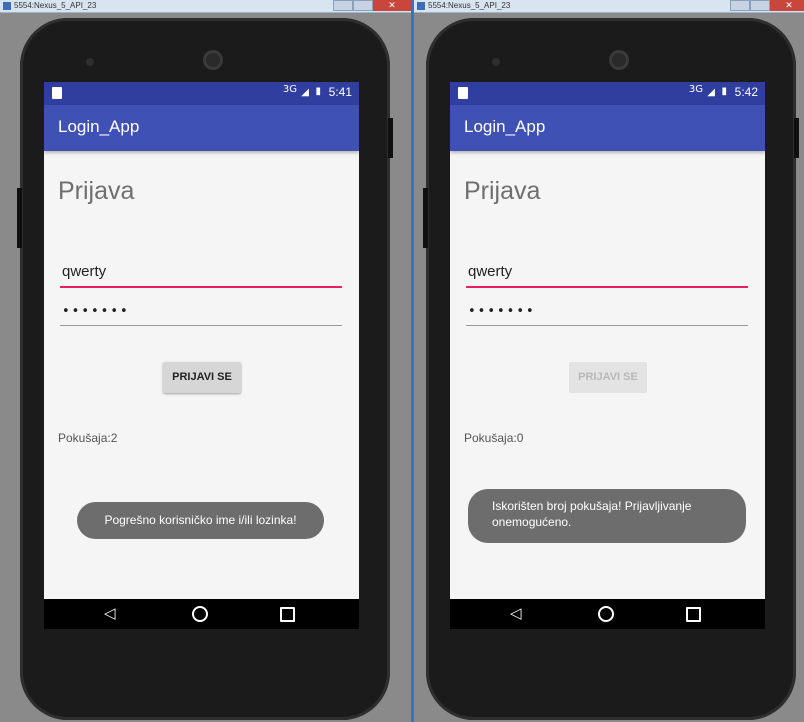 Image resolution: width=804 pixels, height=722 pixels. Describe the element at coordinates (340, 92) in the screenshot. I see `status-time: 5:41` at that location.